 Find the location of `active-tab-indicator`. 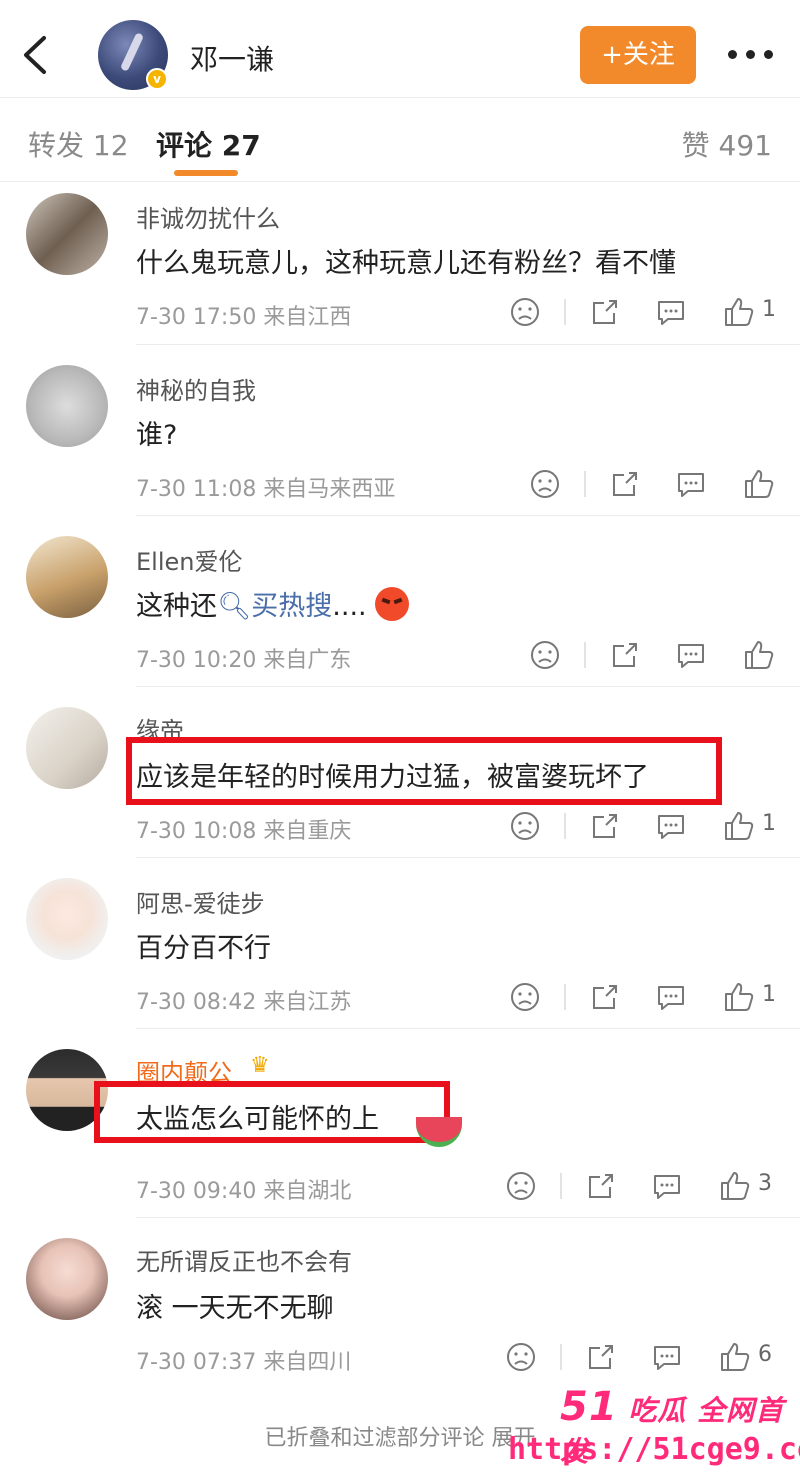

active-tab-indicator is located at coordinates (206, 173).